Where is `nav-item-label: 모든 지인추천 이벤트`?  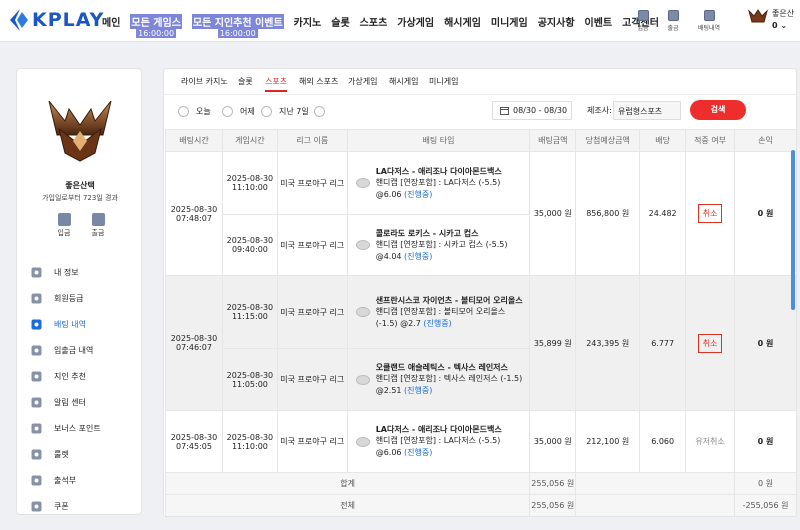
nav-item-label: 모든 지인추천 이벤트 is located at coordinates (237, 23).